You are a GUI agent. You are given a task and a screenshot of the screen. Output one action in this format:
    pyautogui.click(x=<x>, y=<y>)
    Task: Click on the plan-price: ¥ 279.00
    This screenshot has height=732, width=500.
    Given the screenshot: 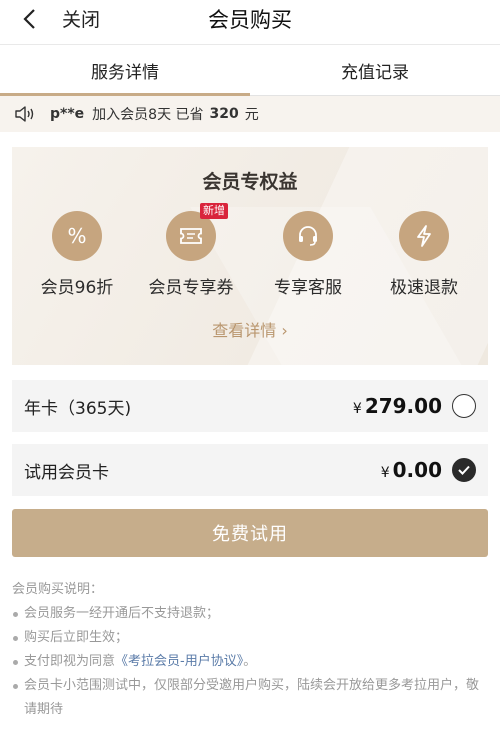 What is the action you would take?
    pyautogui.click(x=397, y=406)
    